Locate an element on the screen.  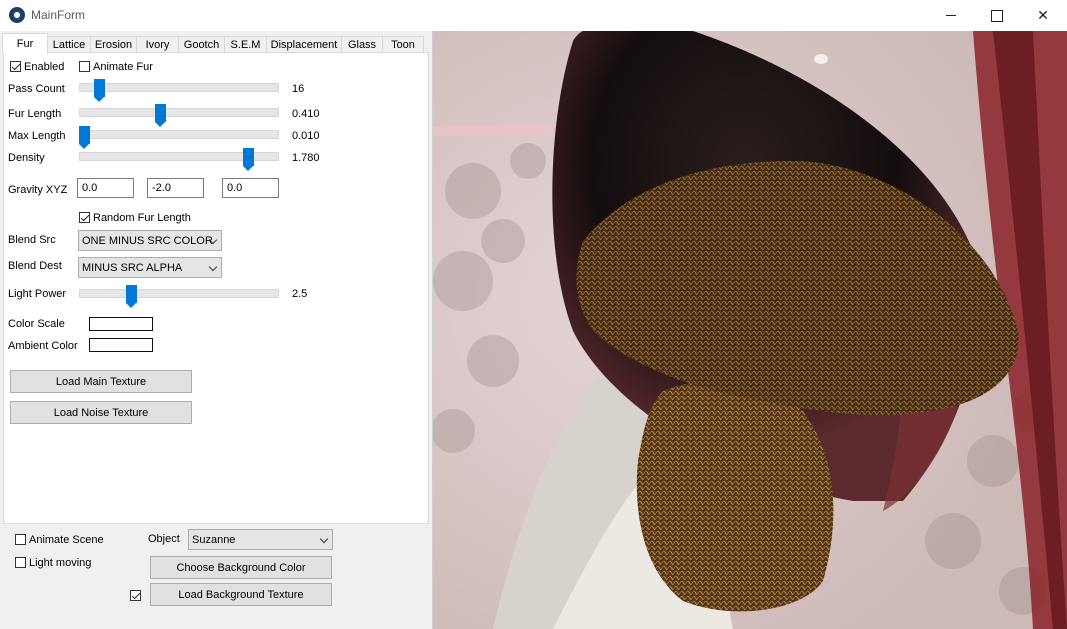
pass-count-slider is located at coordinates (179, 87).